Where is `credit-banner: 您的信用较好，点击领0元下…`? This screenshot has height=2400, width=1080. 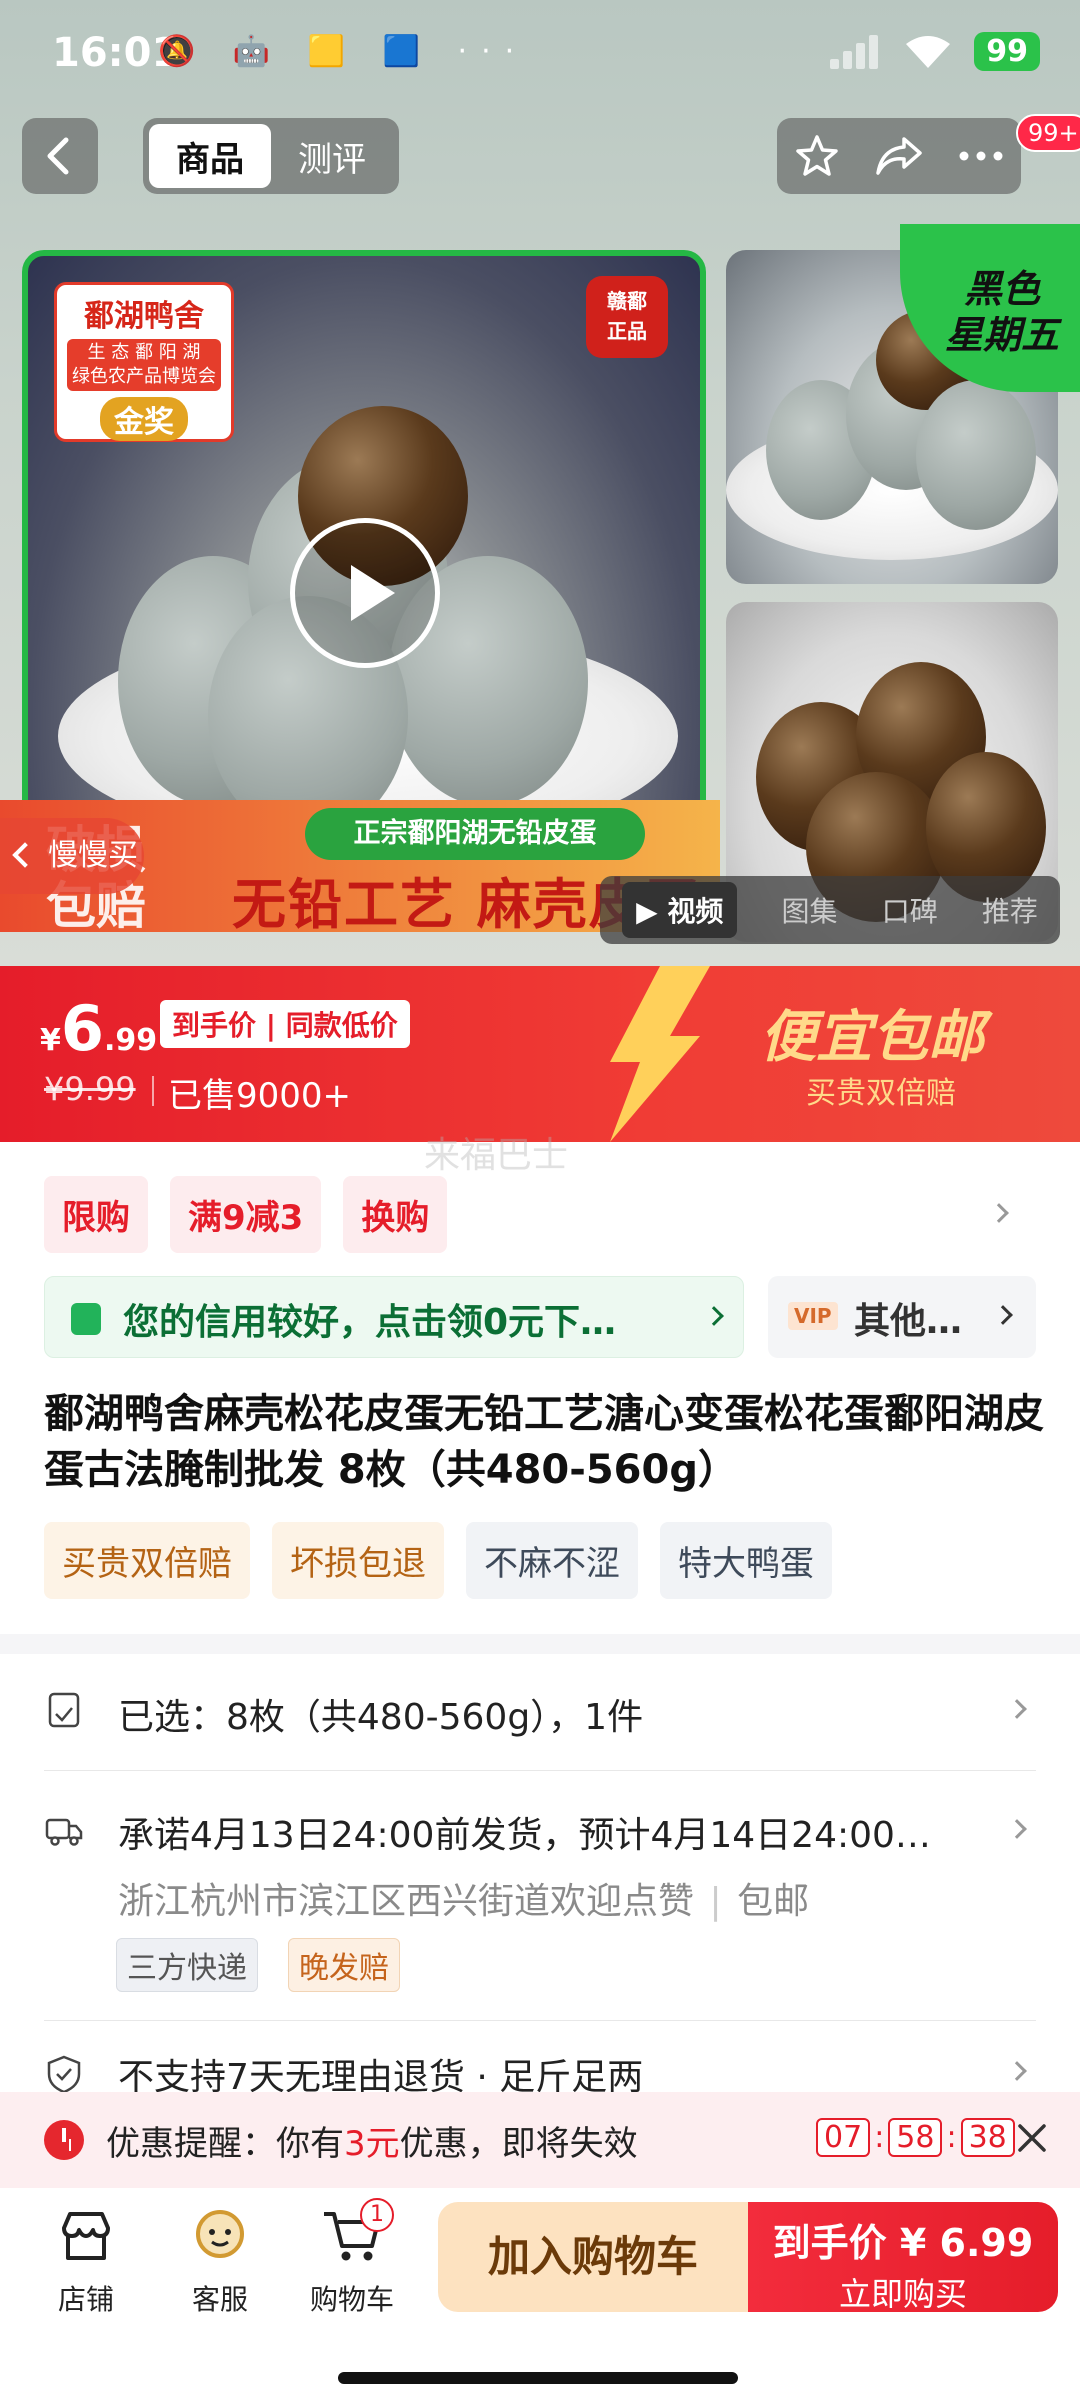 credit-banner: 您的信用较好，点击领0元下… is located at coordinates (394, 1317).